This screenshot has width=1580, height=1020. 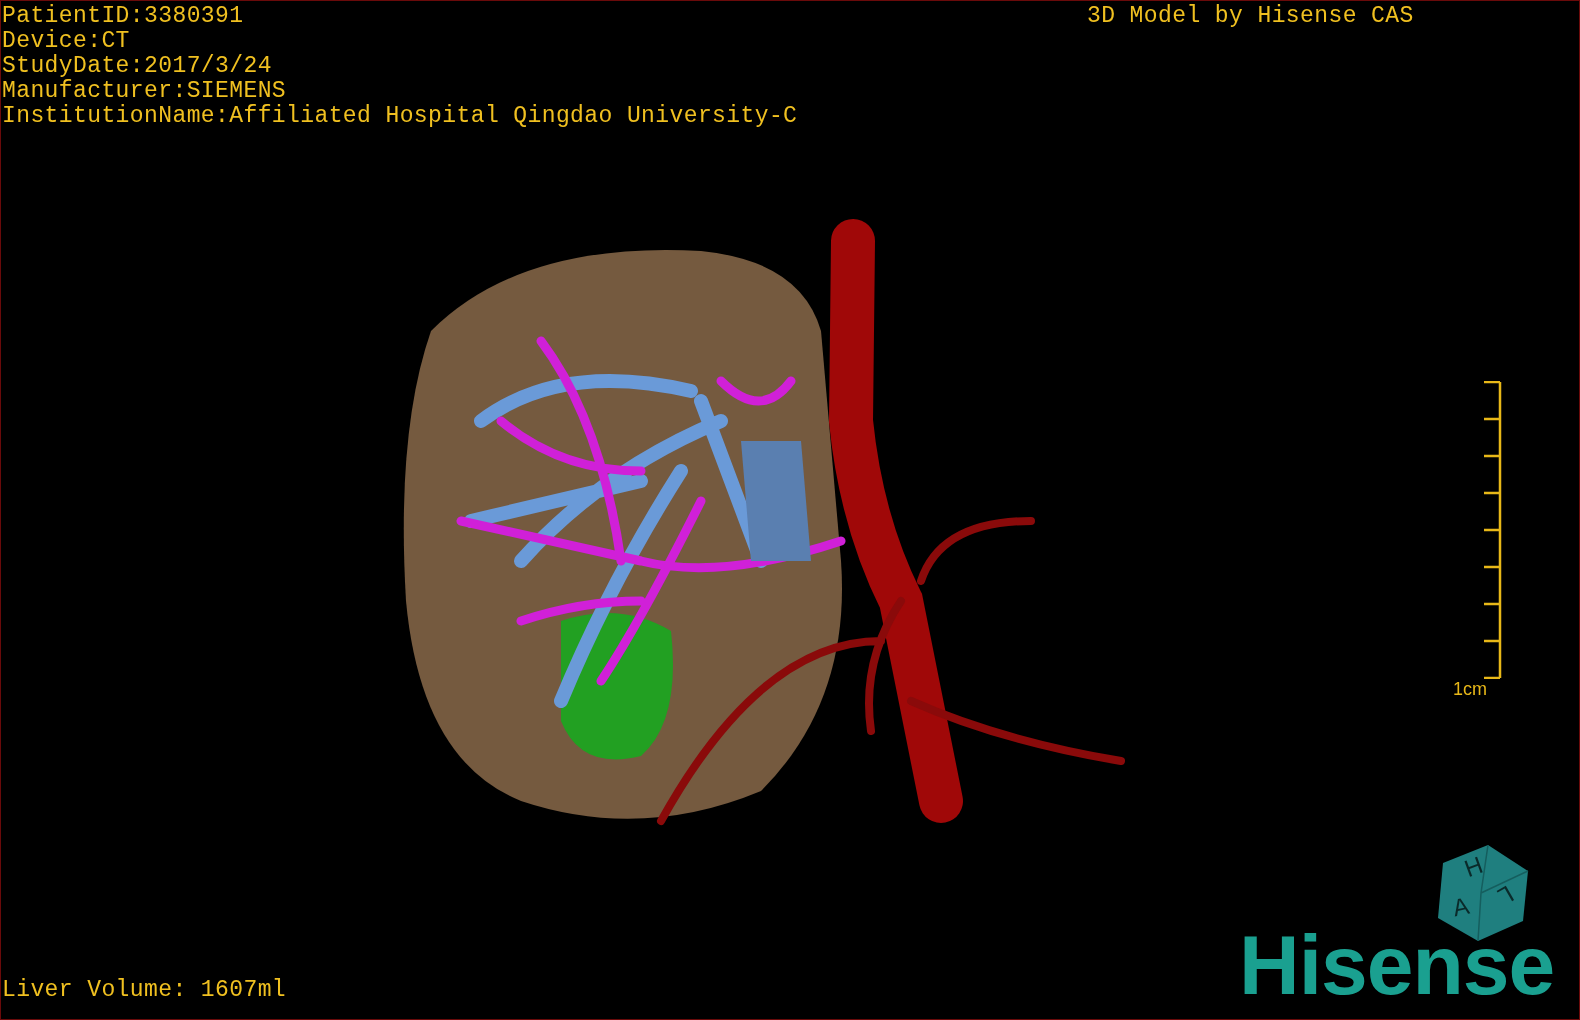 What do you see at coordinates (1470, 689) in the screenshot?
I see `scale-label: 1cm` at bounding box center [1470, 689].